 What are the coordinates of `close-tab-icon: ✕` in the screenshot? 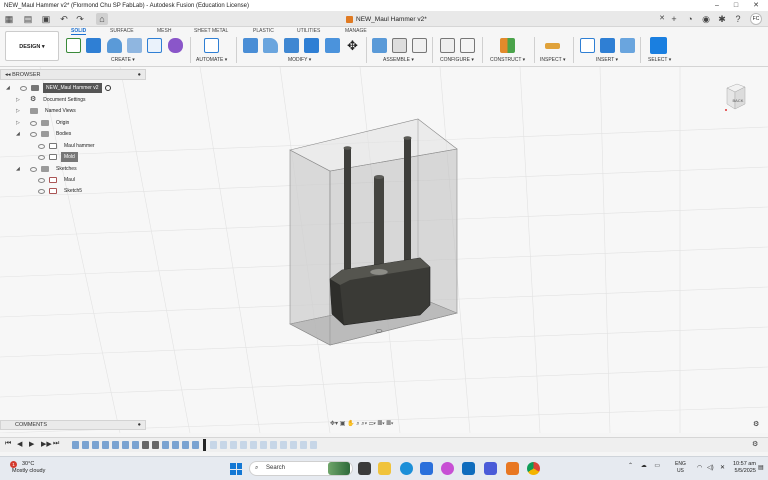 It's located at (662, 19).